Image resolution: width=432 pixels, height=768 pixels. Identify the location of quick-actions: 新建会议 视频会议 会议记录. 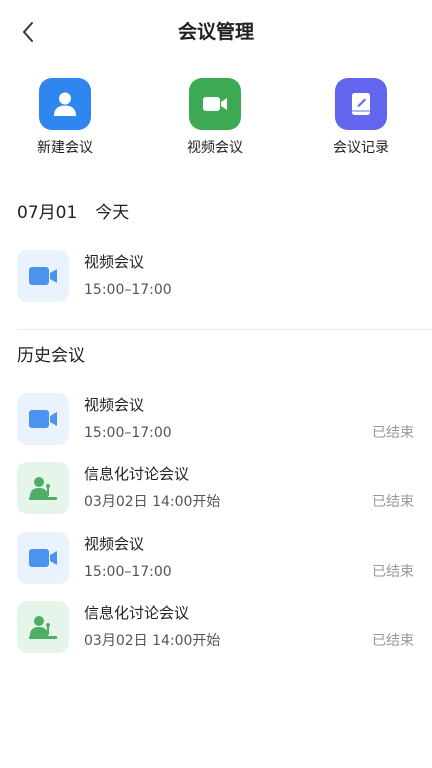
(216, 123).